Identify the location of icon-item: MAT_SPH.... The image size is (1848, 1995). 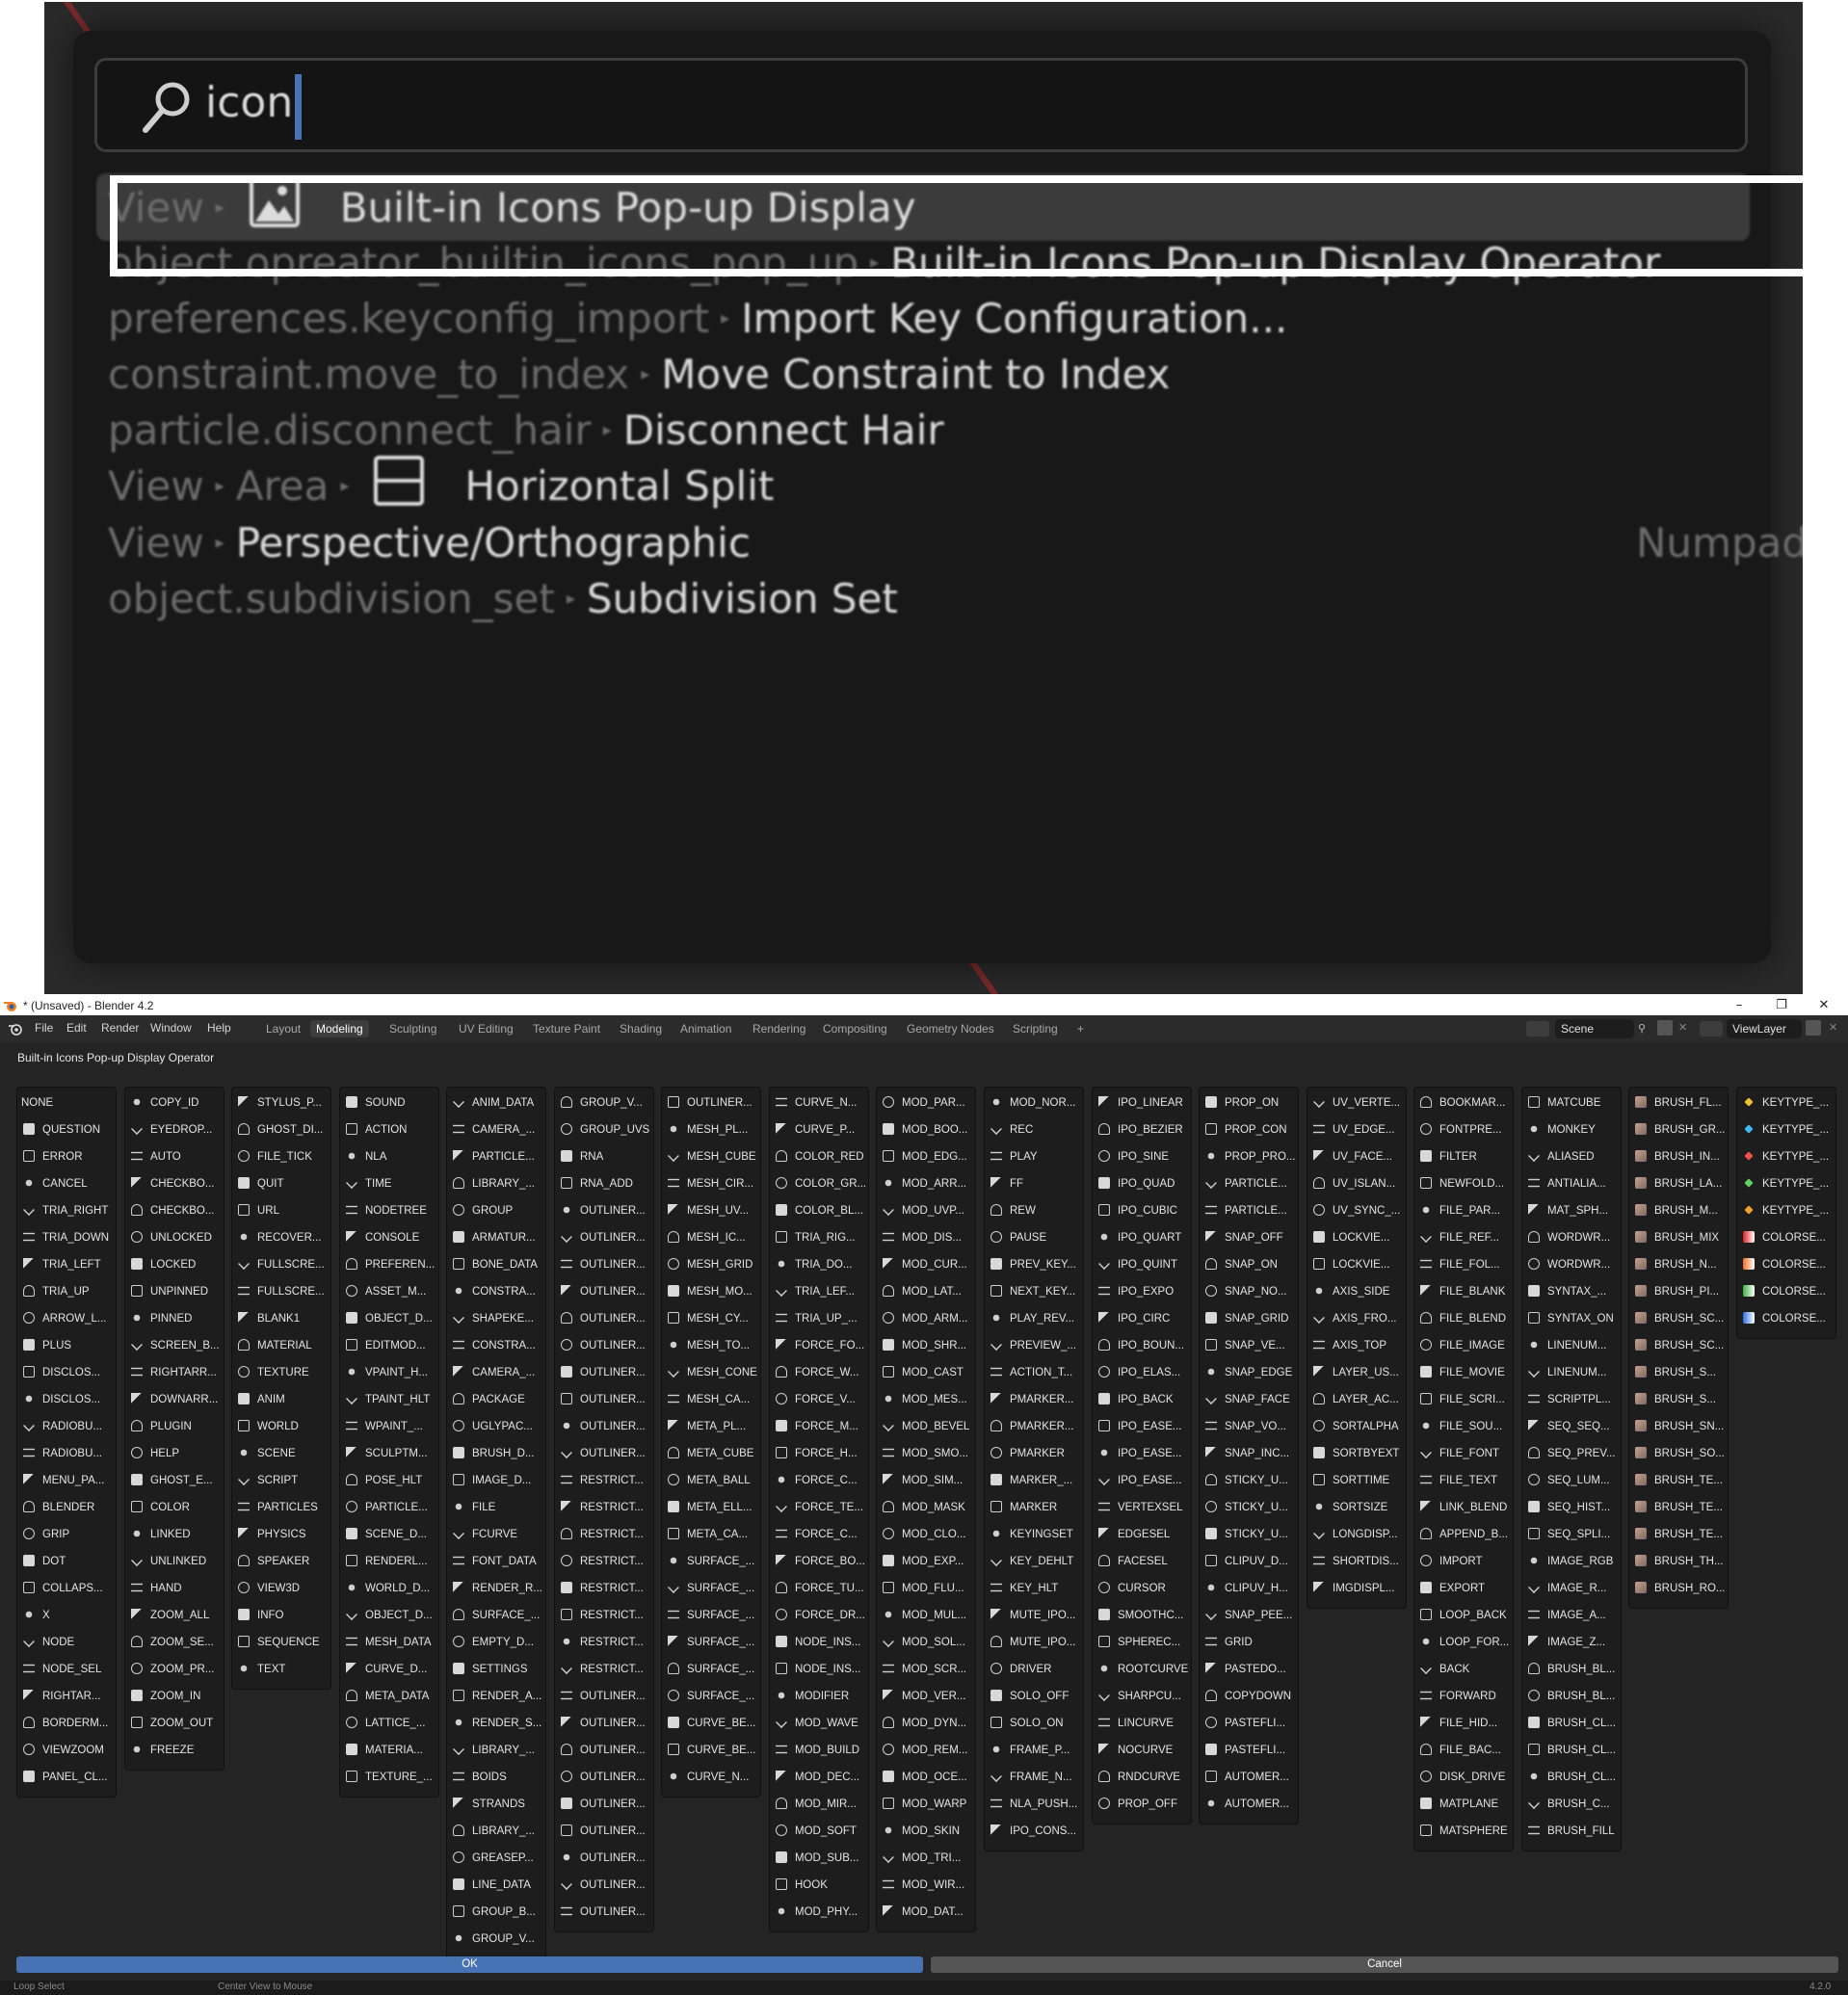
(1567, 1211).